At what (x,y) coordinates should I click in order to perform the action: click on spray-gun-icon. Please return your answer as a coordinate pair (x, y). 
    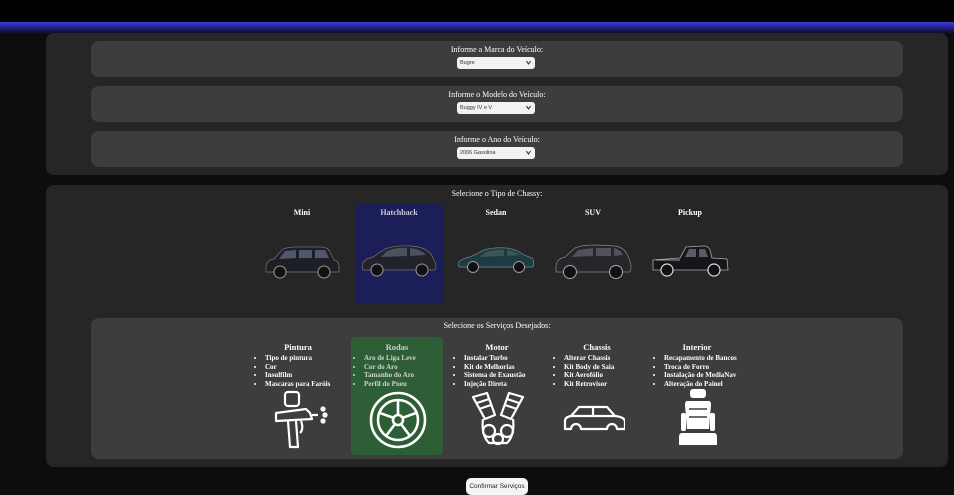
    Looking at the image, I should click on (301, 419).